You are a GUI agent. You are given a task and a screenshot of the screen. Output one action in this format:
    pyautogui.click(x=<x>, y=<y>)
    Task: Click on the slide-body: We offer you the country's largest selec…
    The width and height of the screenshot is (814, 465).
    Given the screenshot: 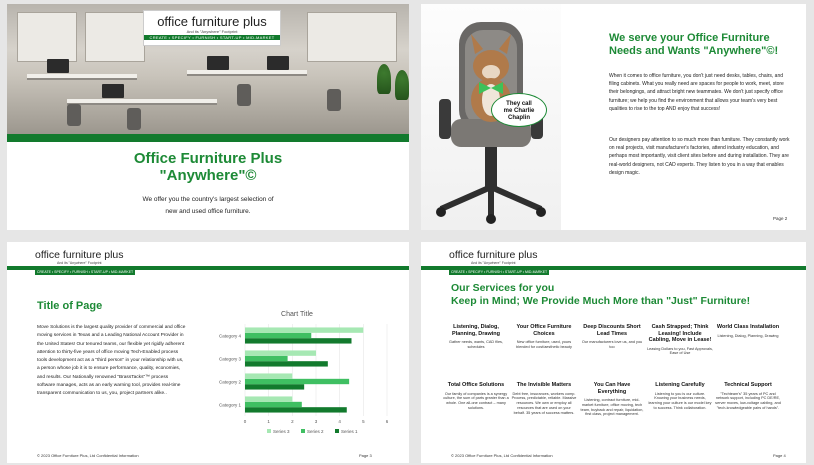 What is the action you would take?
    pyautogui.click(x=208, y=206)
    